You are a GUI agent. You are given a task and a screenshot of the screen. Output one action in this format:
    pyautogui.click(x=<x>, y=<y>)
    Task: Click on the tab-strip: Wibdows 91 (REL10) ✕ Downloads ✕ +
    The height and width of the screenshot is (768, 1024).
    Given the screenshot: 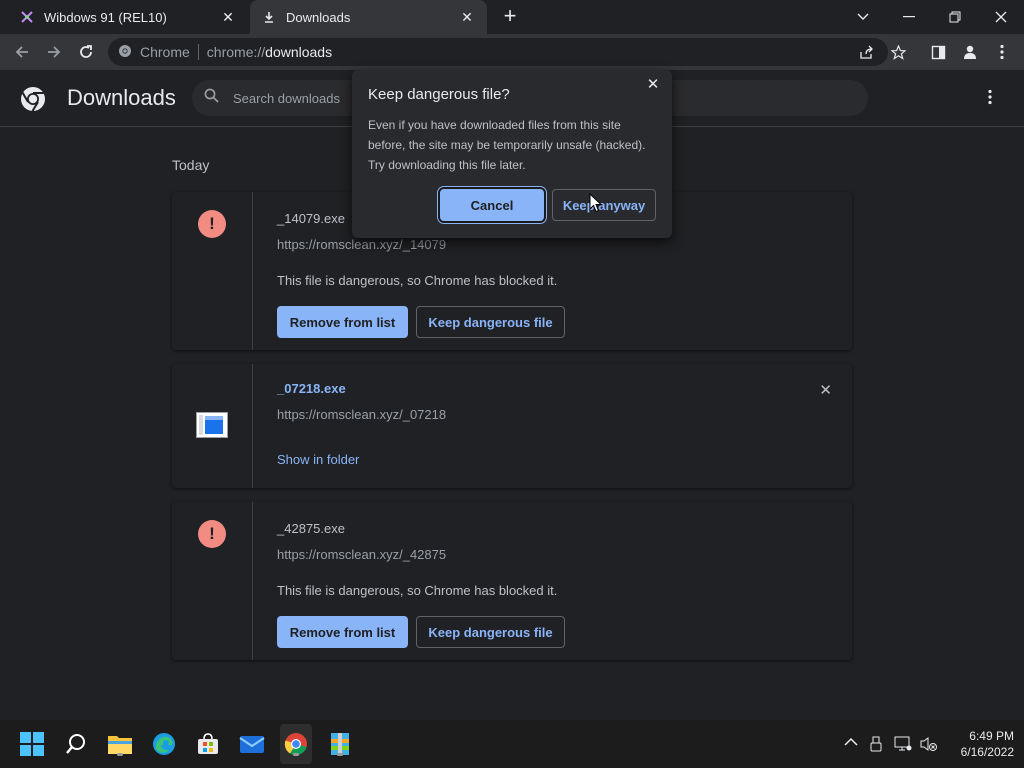 What is the action you would take?
    pyautogui.click(x=512, y=17)
    